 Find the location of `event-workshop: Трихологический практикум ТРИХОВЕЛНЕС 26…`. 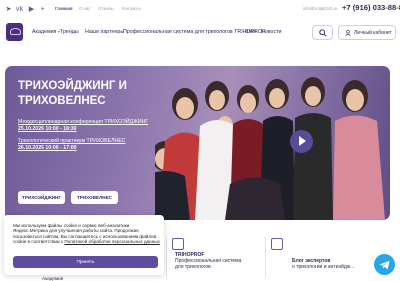

event-workshop: Трихологический практикум ТРИХОВЕЛНЕС 26… is located at coordinates (71, 144).